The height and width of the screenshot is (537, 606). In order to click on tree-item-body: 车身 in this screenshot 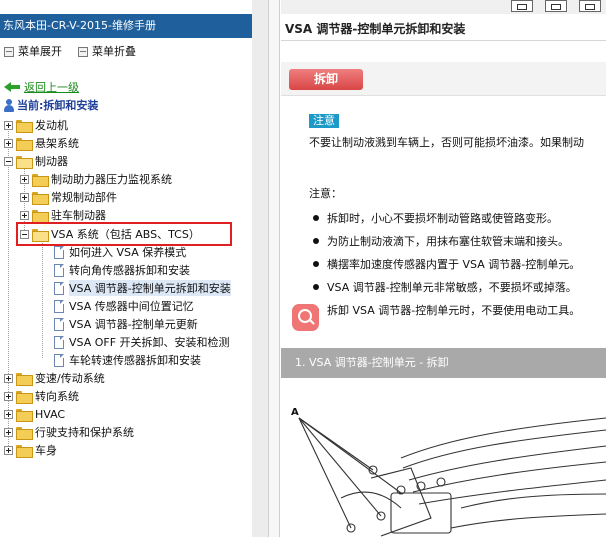, I will do `click(30, 450)`.